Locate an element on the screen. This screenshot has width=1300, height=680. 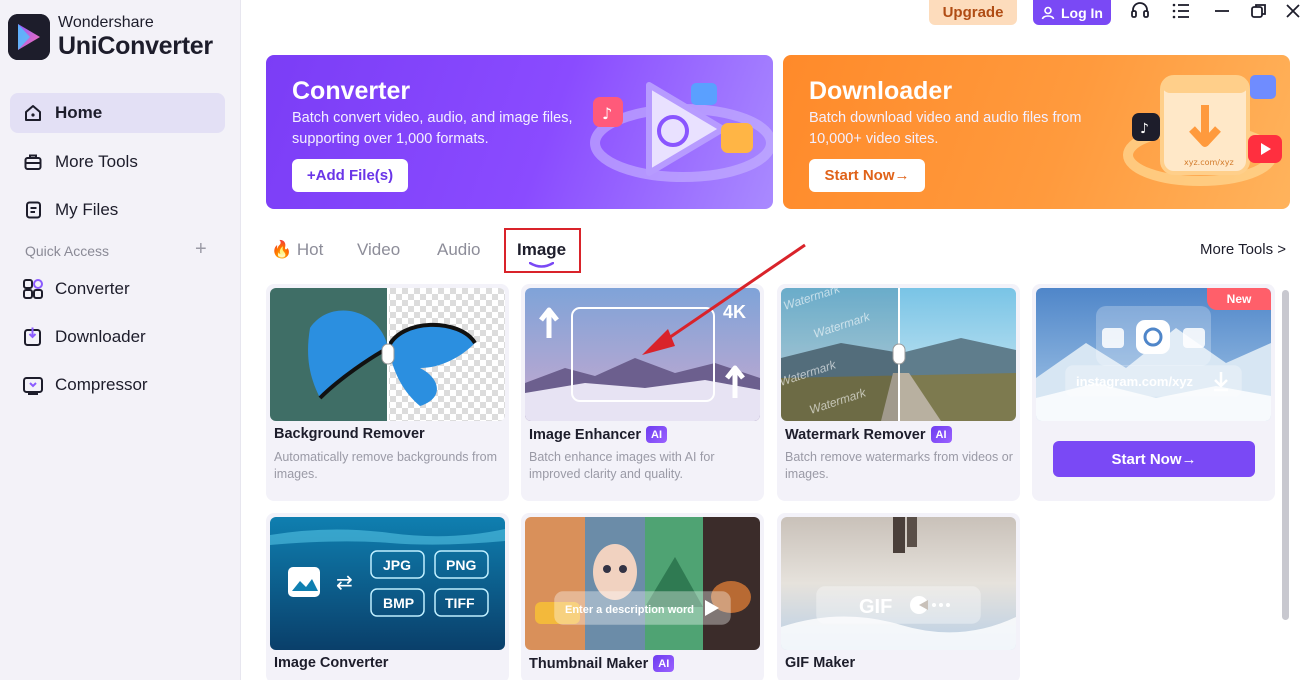
sidebar-item-downloader: Downloader is located at coordinates (117, 337).